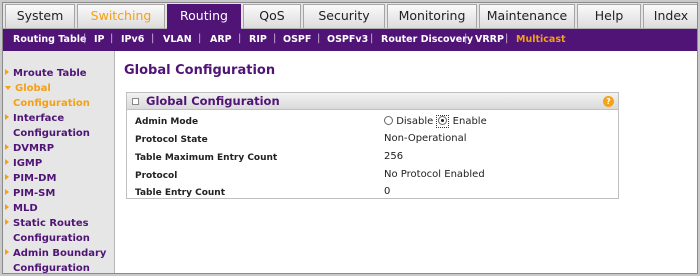  I want to click on tab-system: System, so click(40, 16).